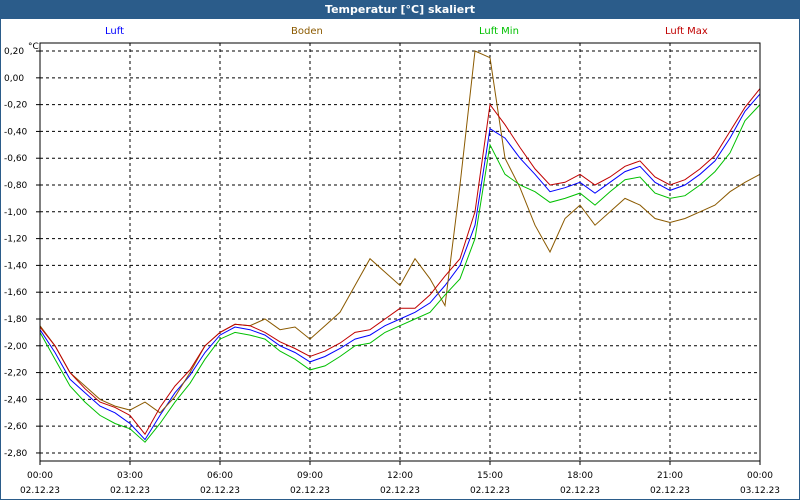 The image size is (800, 500). What do you see at coordinates (16, 293) in the screenshot?
I see `y-tick-label: -1,60` at bounding box center [16, 293].